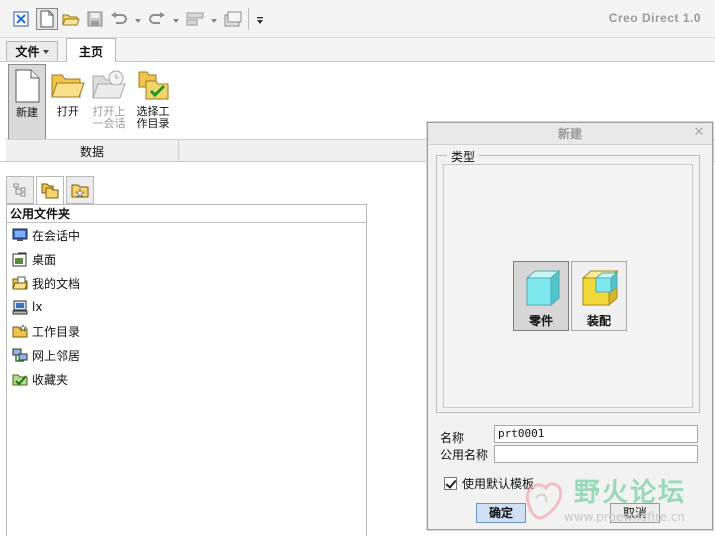 This screenshot has width=715, height=536. Describe the element at coordinates (624, 517) in the screenshot. I see `watermark-url: www.proewildfire.cn` at that location.